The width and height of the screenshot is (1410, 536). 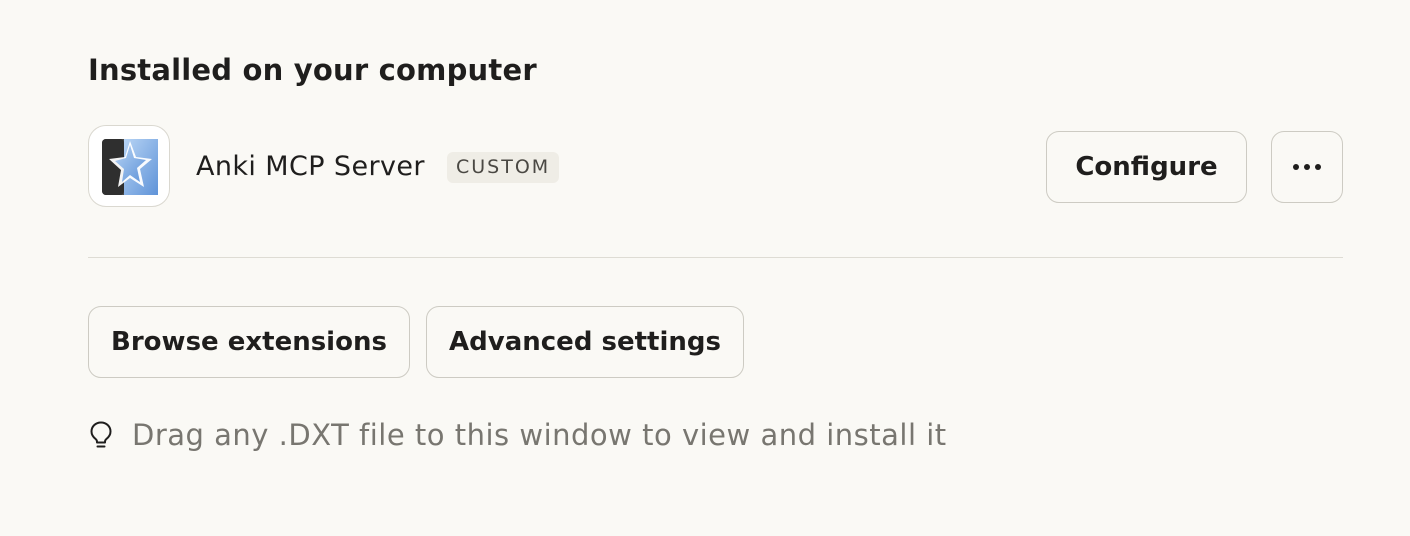 I want to click on extension-icon, so click(x=129, y=166).